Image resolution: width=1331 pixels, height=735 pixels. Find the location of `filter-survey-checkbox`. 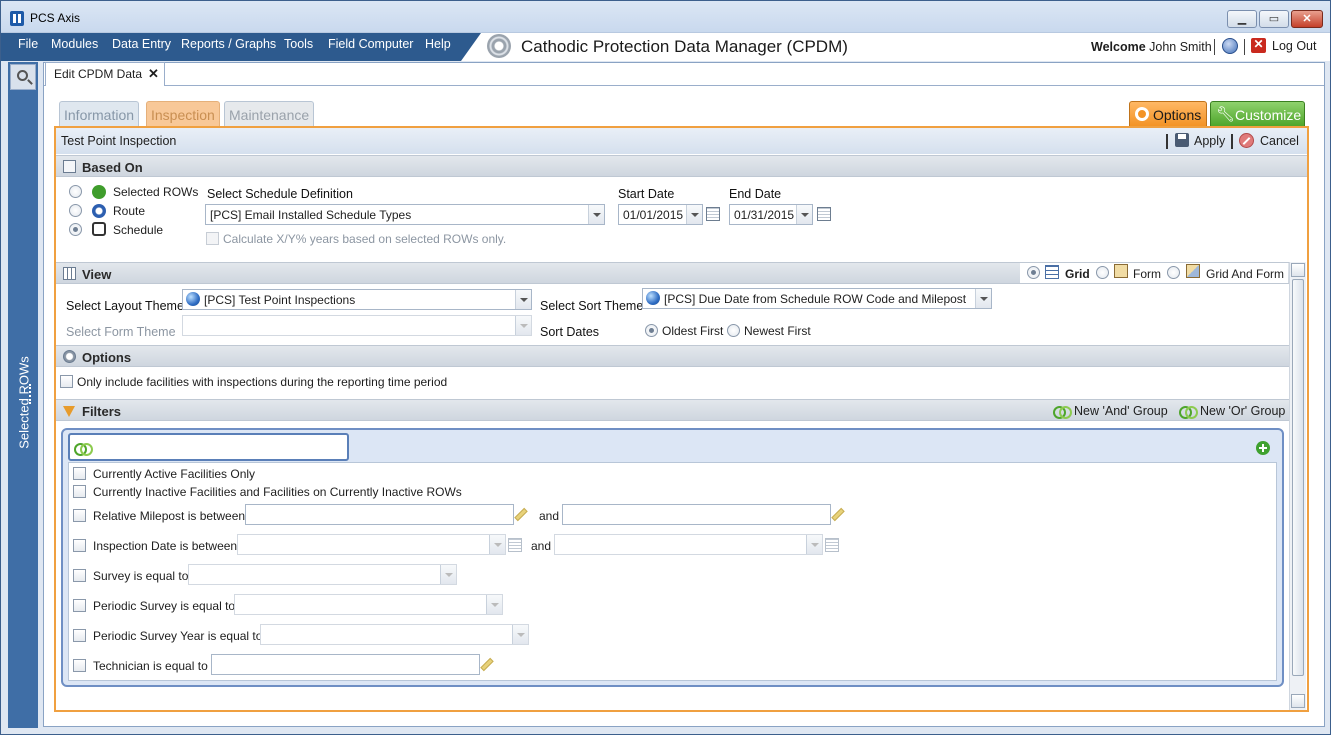

filter-survey-checkbox is located at coordinates (79, 575).